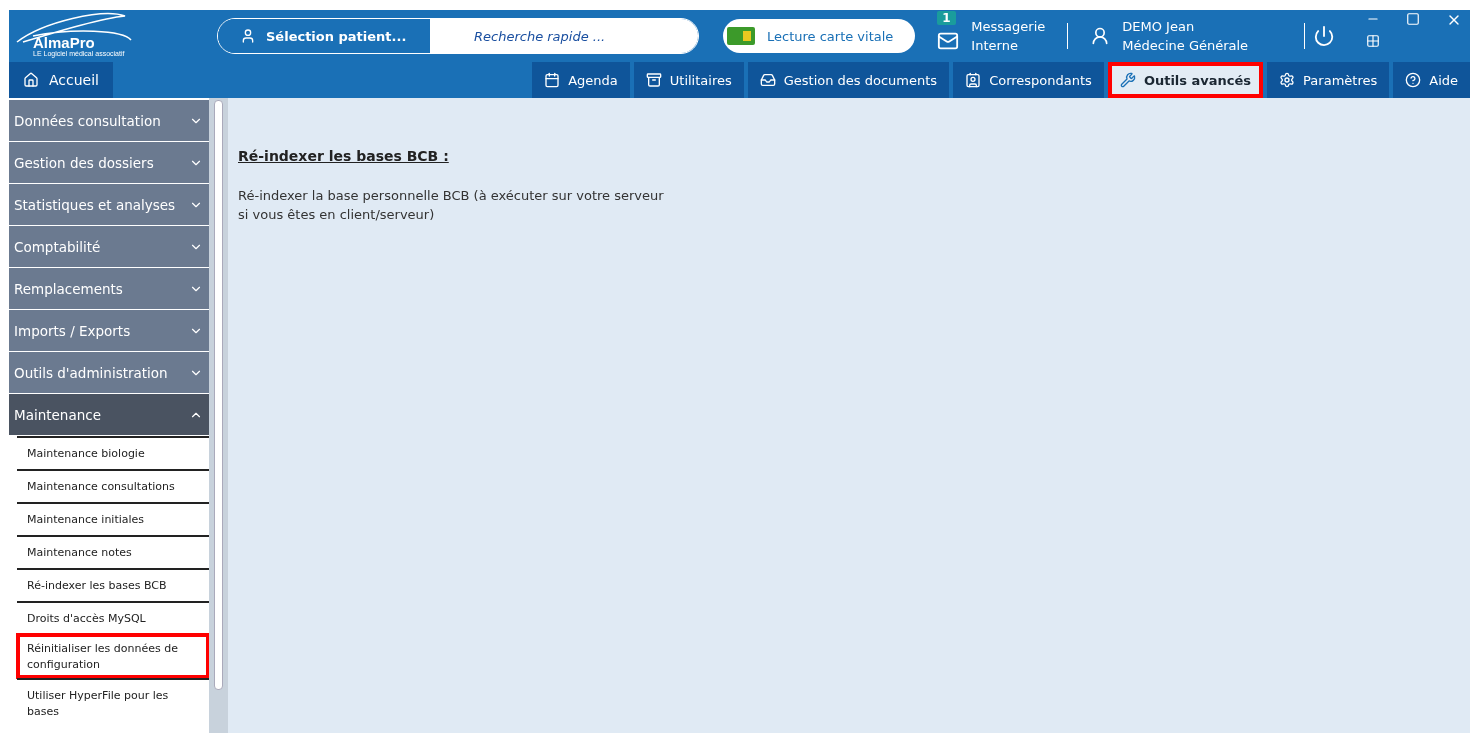  Describe the element at coordinates (688, 80) in the screenshot. I see `nav-tab: Utilitaires` at that location.